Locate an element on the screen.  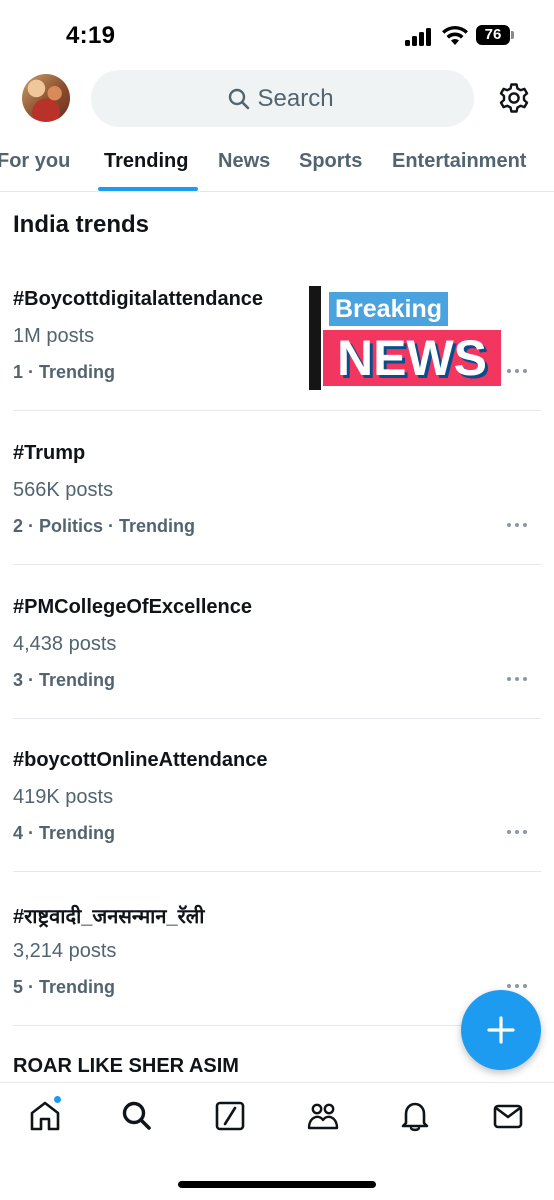
tab-trending: Trending is located at coordinates (146, 161).